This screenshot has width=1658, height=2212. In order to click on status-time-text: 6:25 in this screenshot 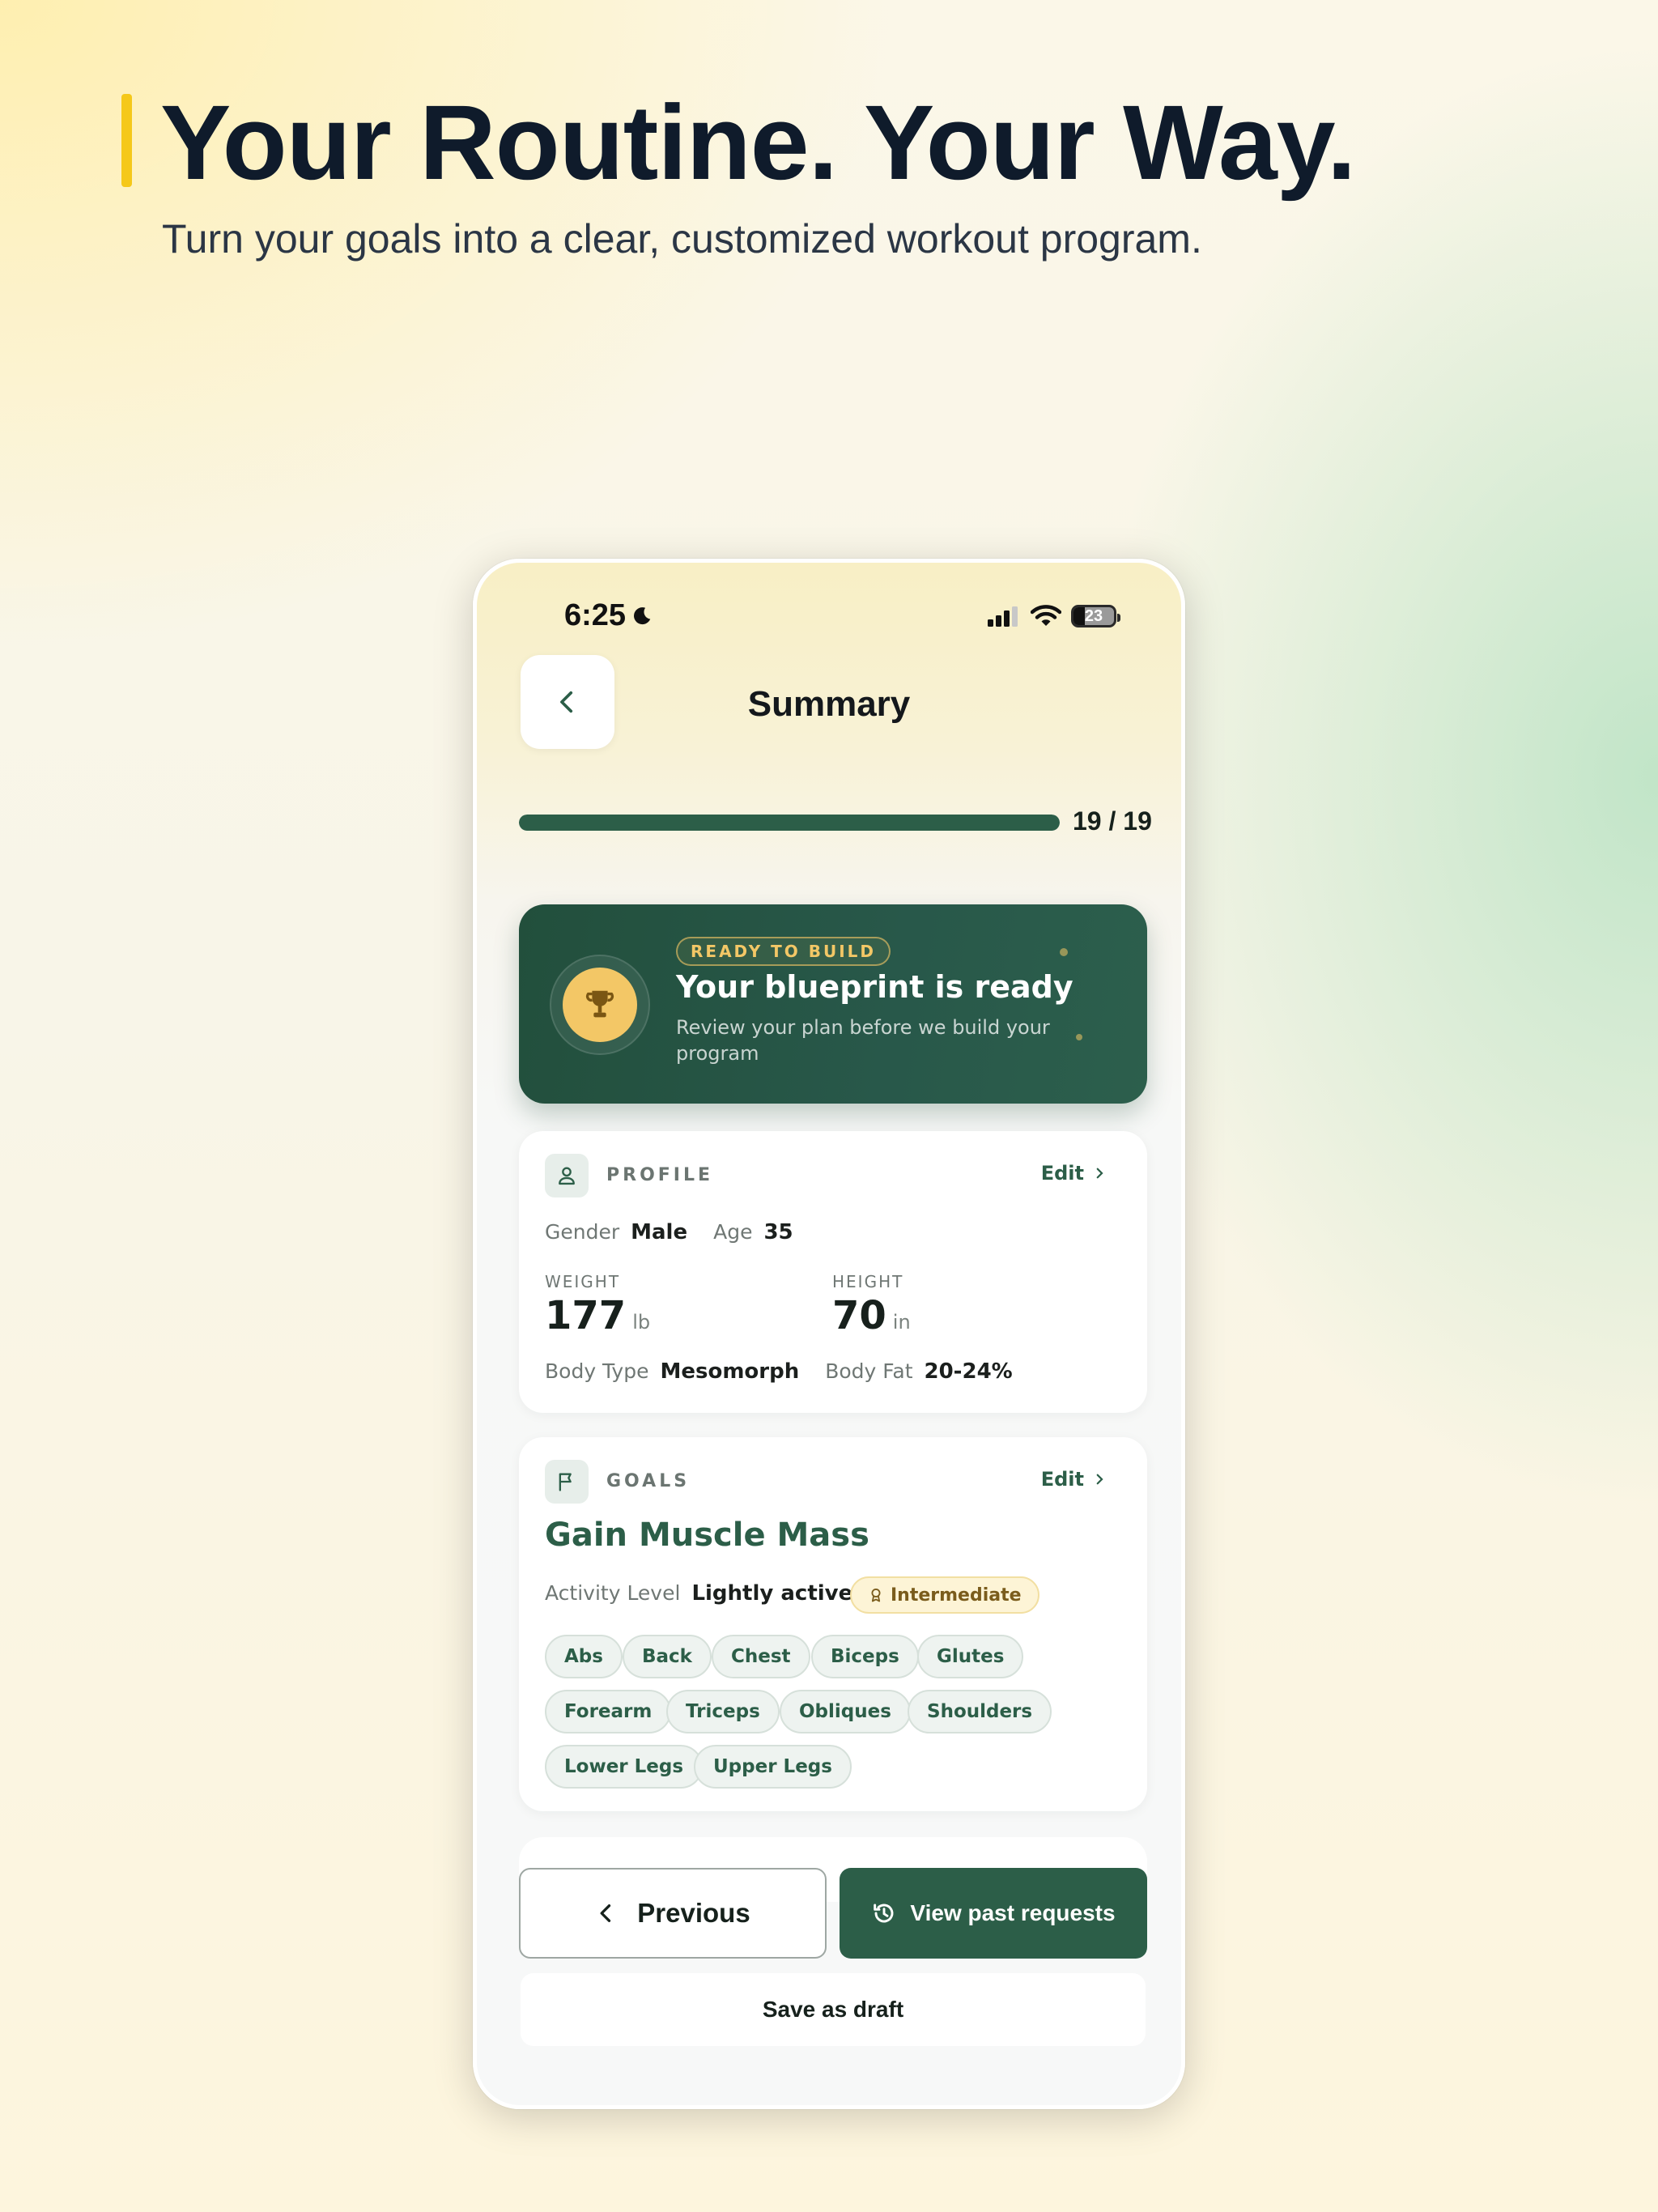, I will do `click(595, 615)`.